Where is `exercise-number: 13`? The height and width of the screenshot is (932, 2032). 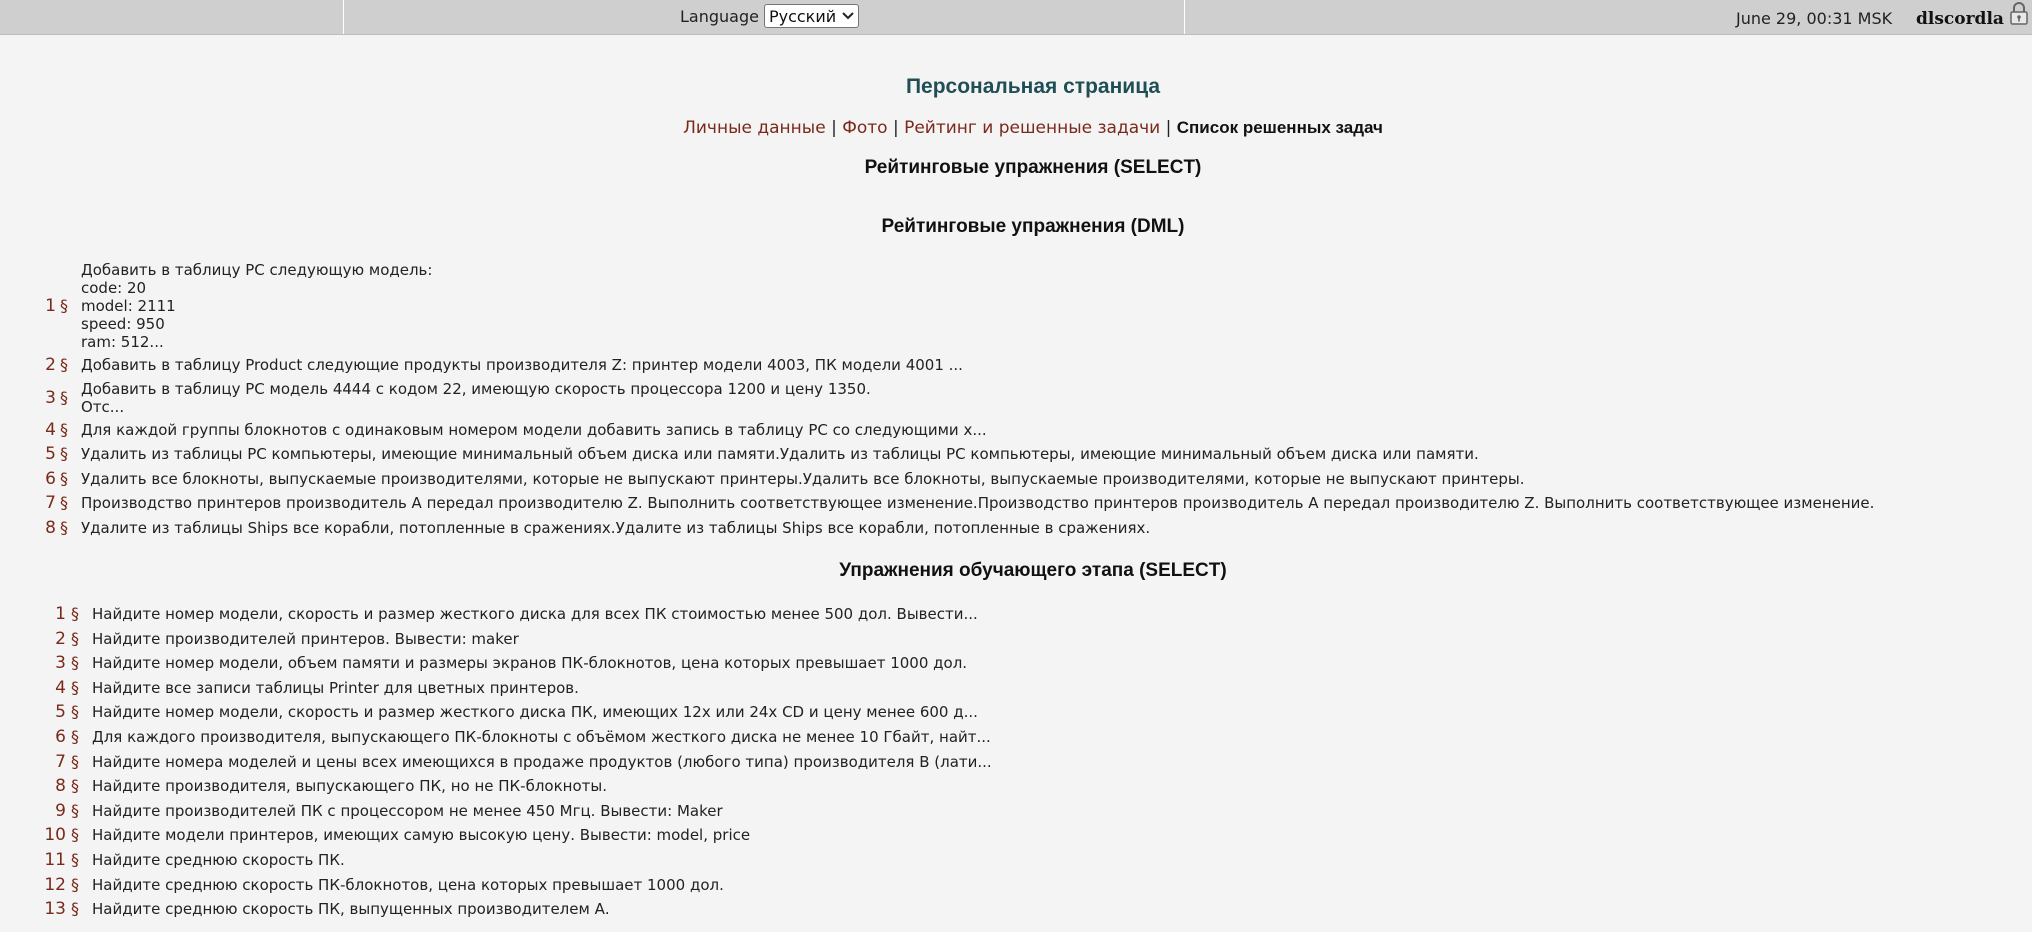 exercise-number: 13 is located at coordinates (55, 909).